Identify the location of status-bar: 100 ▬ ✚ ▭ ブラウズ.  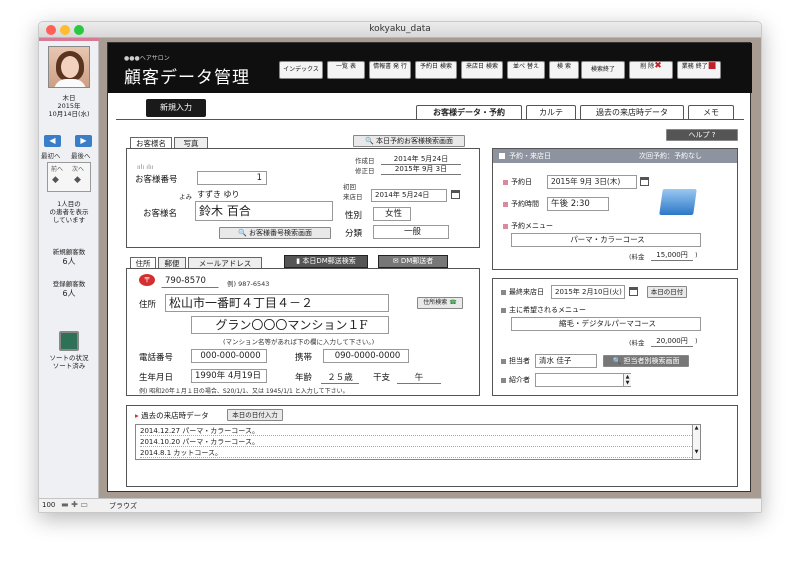
(400, 505).